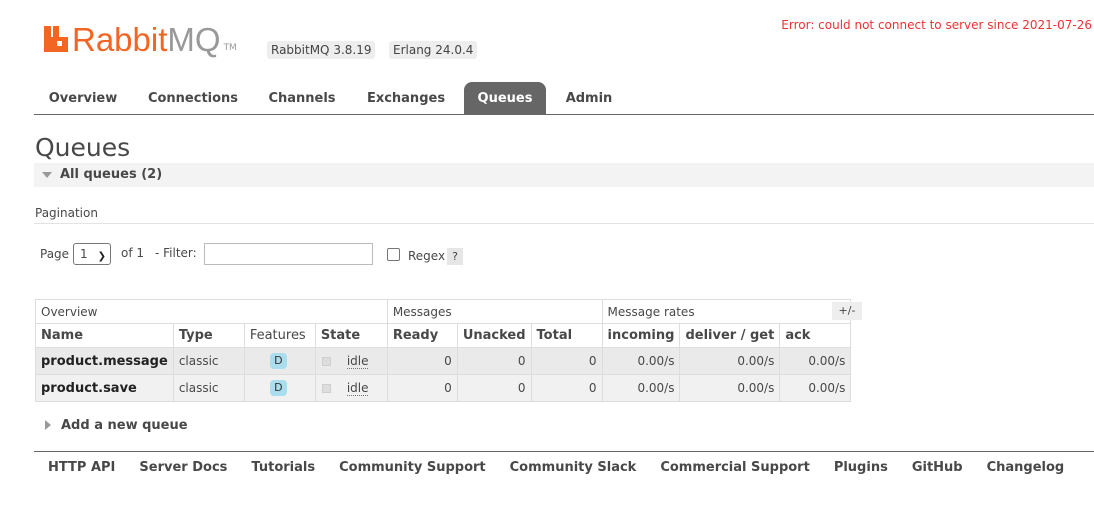 The image size is (1094, 513). I want to click on column-header-ready: Ready, so click(422, 335).